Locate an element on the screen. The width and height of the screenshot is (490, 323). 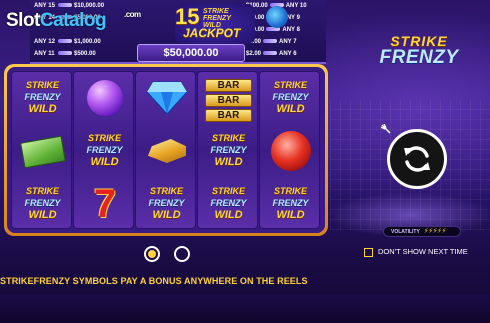
blue-diamond-icon is located at coordinates (167, 97).